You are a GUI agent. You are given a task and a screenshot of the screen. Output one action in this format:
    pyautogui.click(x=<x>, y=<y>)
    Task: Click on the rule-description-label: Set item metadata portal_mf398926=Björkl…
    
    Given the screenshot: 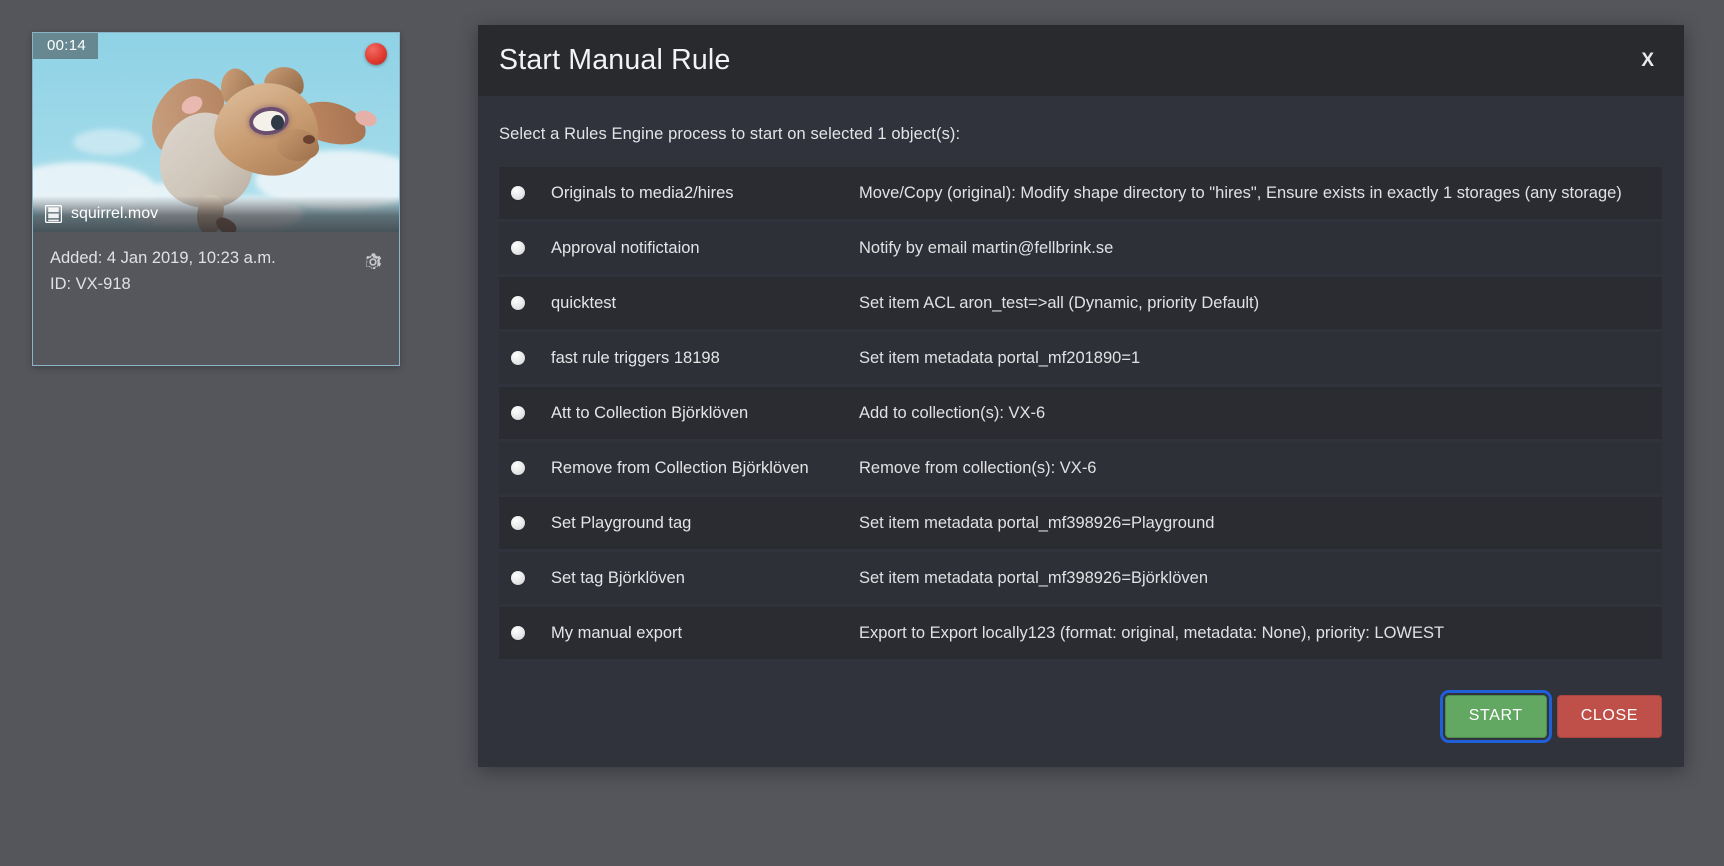 What is the action you would take?
    pyautogui.click(x=1033, y=577)
    